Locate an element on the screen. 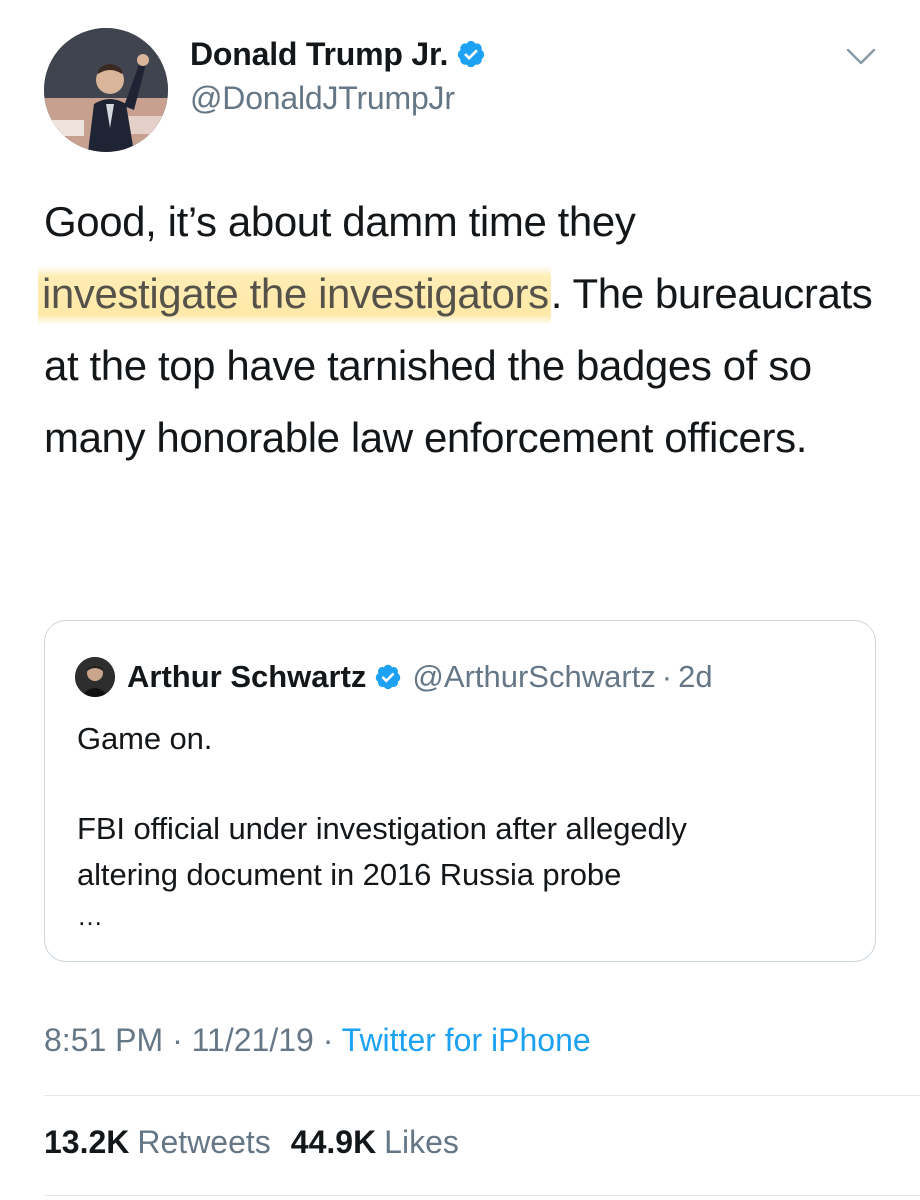  quoted-timestamp: 2d is located at coordinates (695, 676).